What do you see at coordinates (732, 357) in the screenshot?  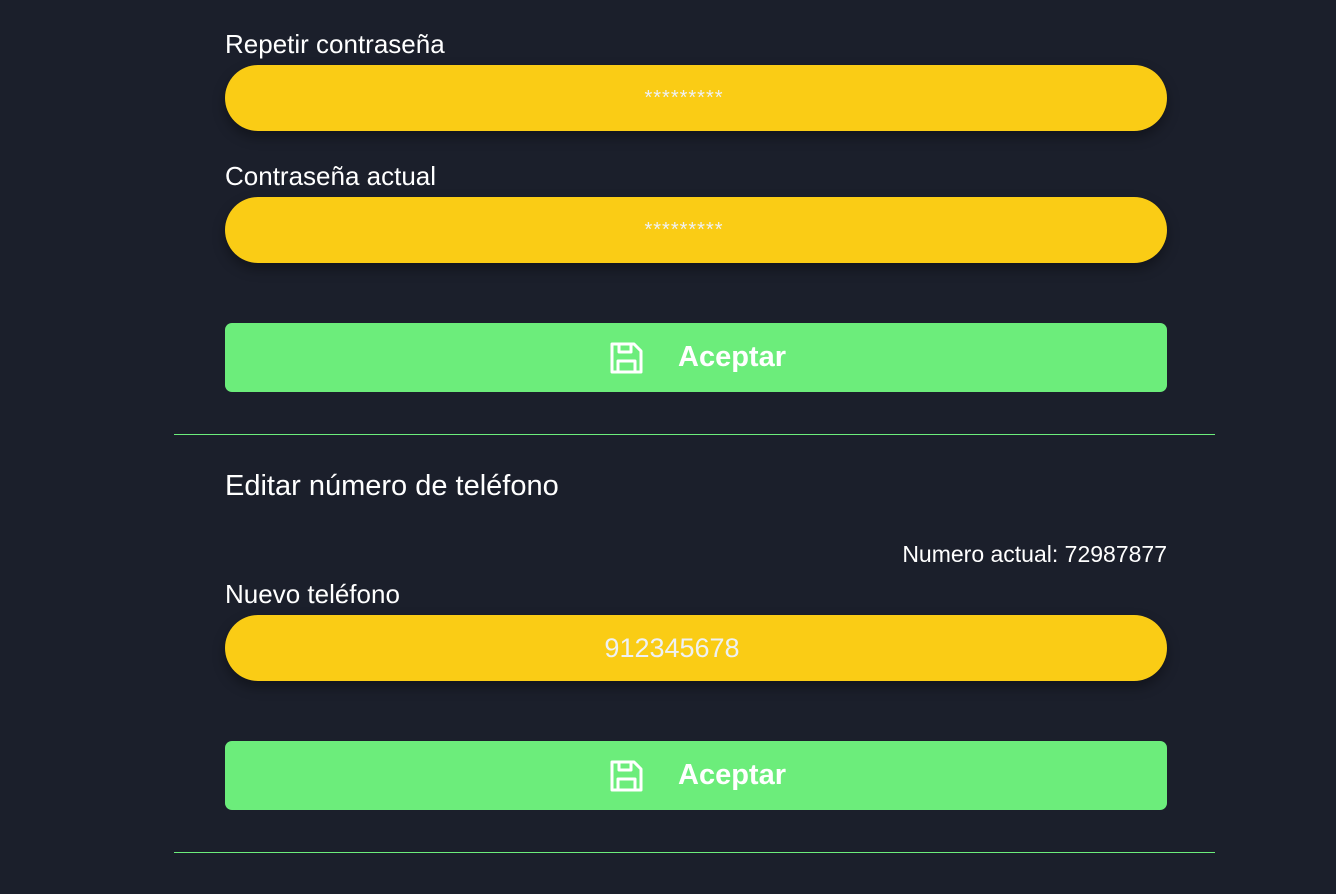 I see `accept-password-button-label: Aceptar` at bounding box center [732, 357].